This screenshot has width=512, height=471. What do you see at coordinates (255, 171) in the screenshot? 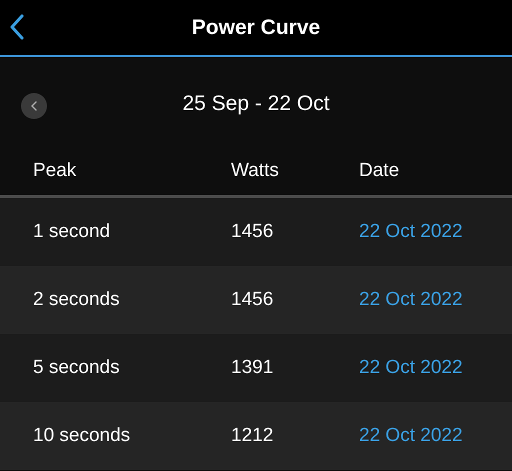
I see `column-header: Watts` at bounding box center [255, 171].